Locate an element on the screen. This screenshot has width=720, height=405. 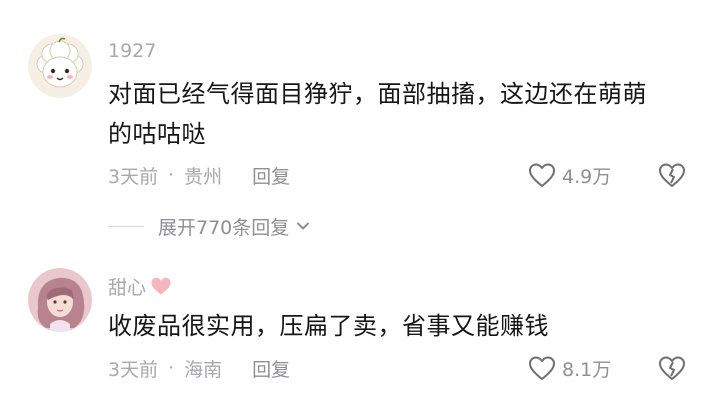
comment-meta: 3天前 · 海南 回复 is located at coordinates (199, 368).